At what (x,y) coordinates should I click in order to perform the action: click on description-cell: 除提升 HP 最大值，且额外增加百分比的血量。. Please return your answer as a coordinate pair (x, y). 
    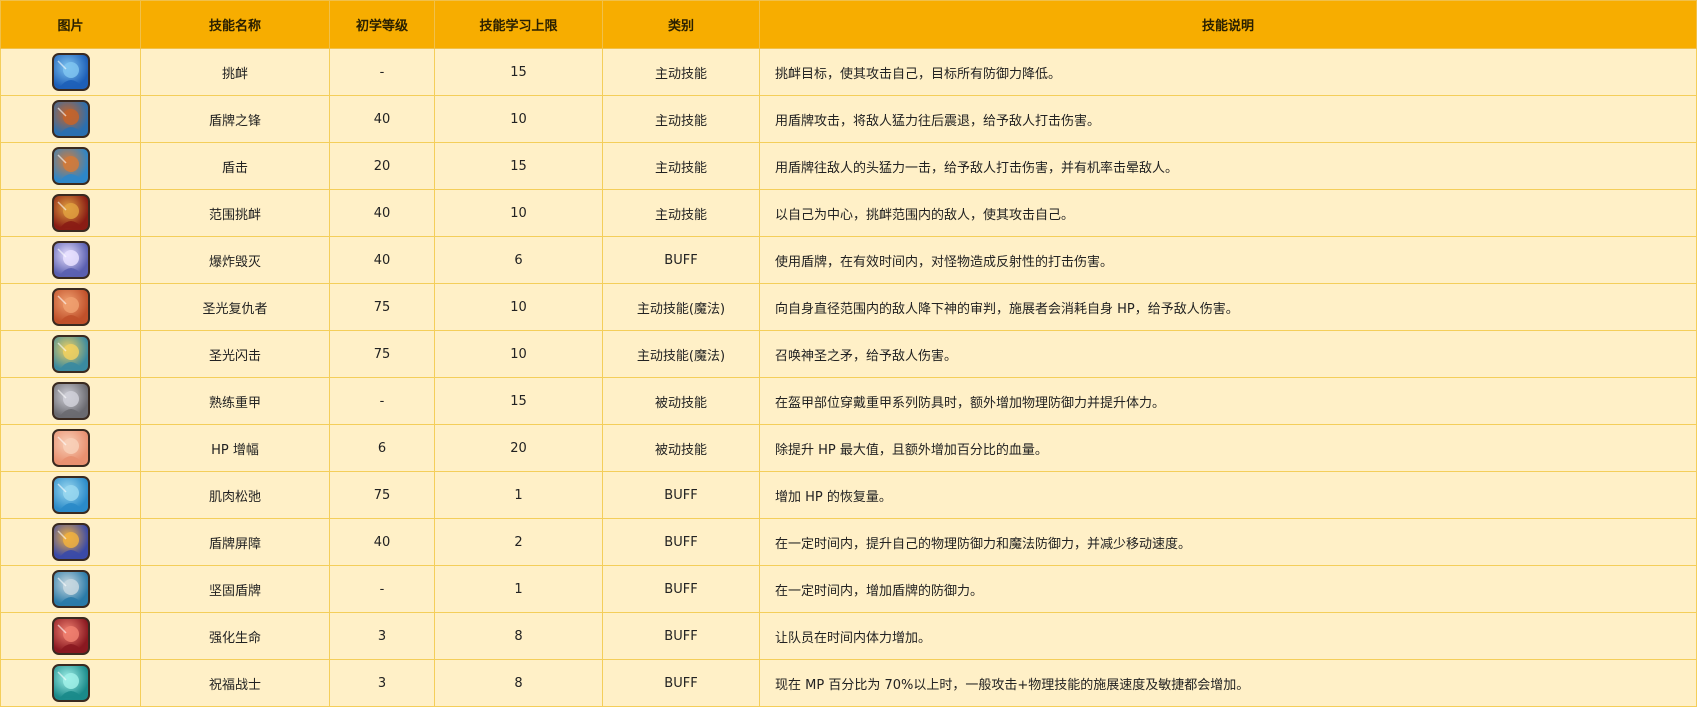
    Looking at the image, I should click on (1228, 448).